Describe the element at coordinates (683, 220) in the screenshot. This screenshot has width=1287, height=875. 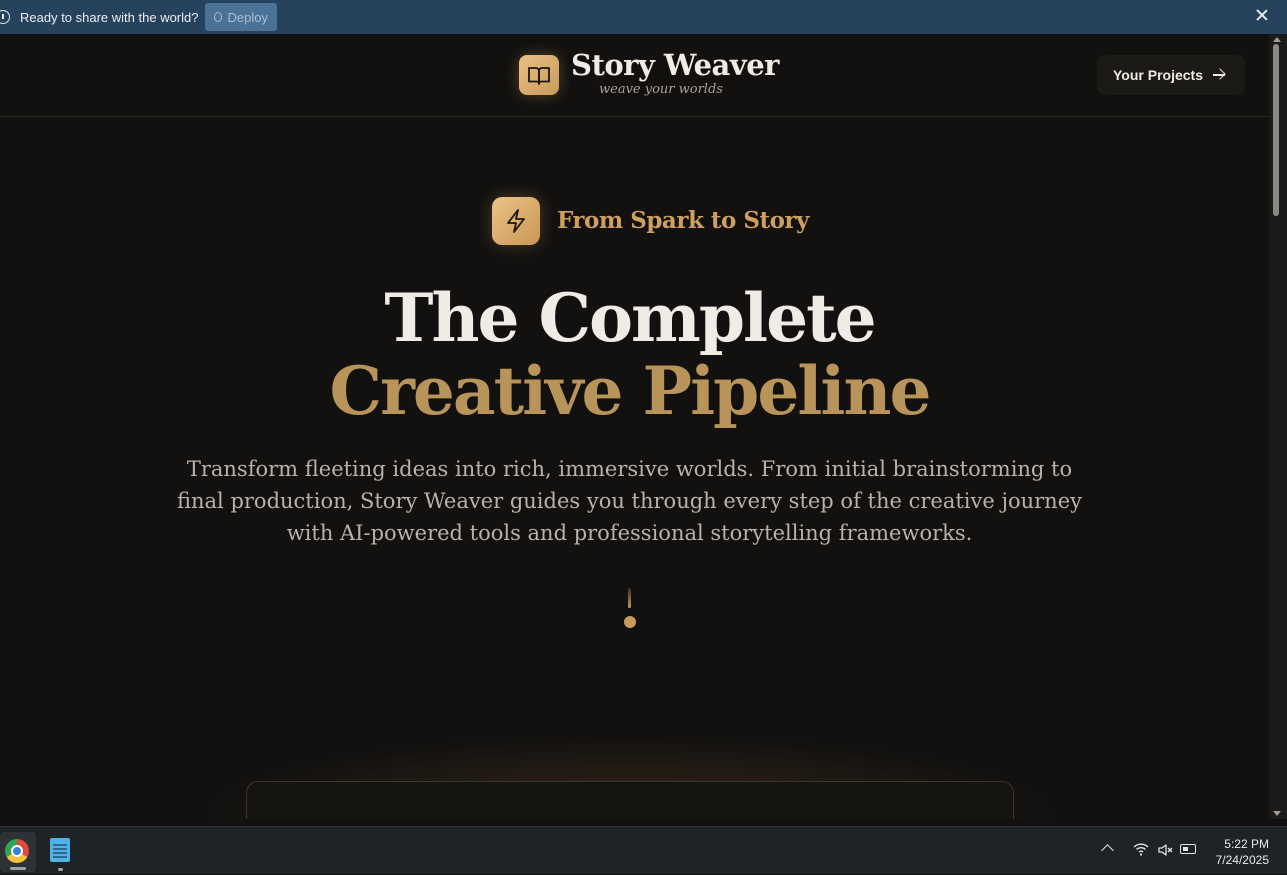
I see `hero-eyebrow: From Spark to Story` at that location.